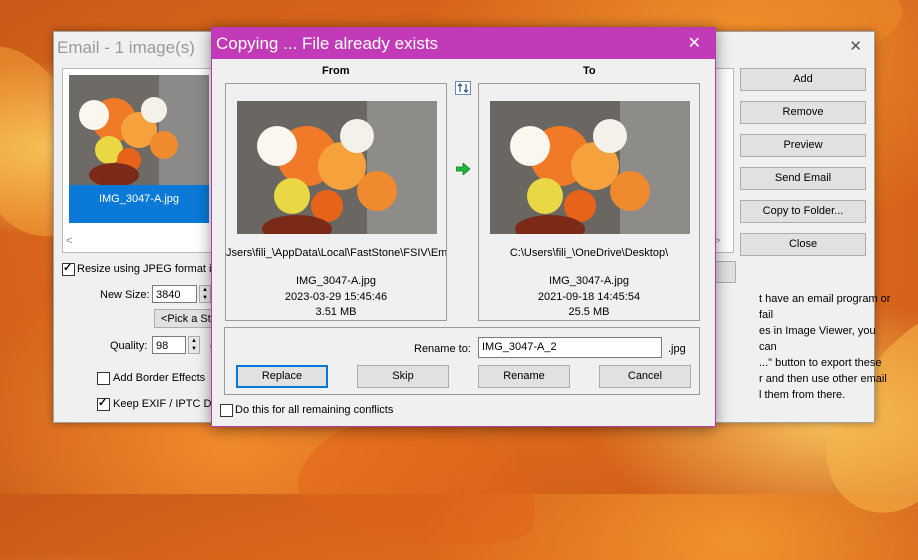 The width and height of the screenshot is (918, 560). What do you see at coordinates (463, 43) in the screenshot?
I see `dialog-title-bar: Copying ... File already exists ✕` at bounding box center [463, 43].